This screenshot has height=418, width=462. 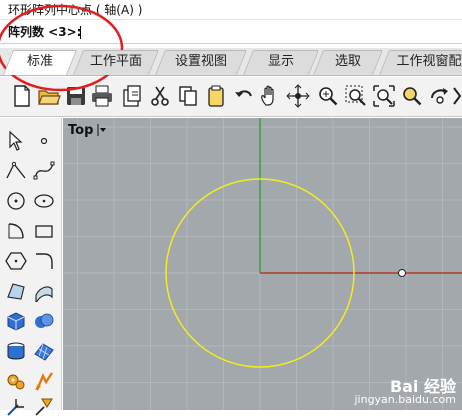 What do you see at coordinates (44, 351) in the screenshot?
I see `mesh-icon` at bounding box center [44, 351].